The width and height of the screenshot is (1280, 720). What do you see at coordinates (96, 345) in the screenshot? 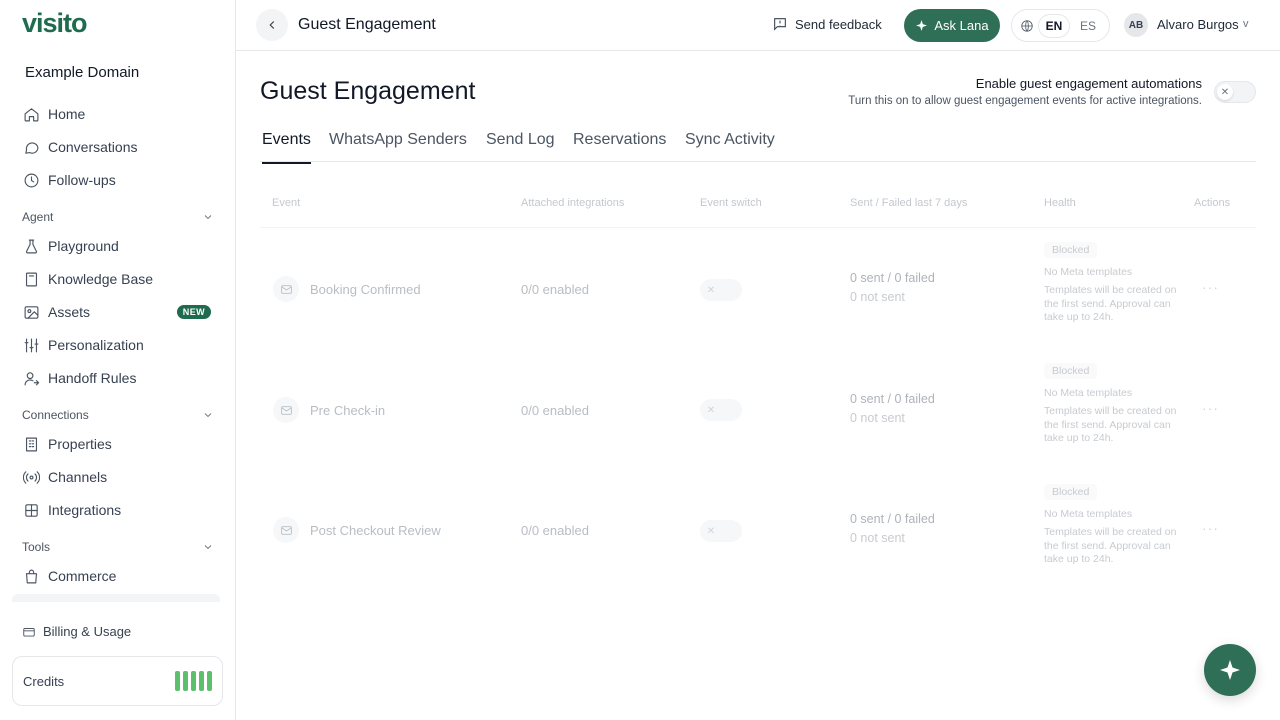
I see `sidebar-item-label: Personalization` at bounding box center [96, 345].